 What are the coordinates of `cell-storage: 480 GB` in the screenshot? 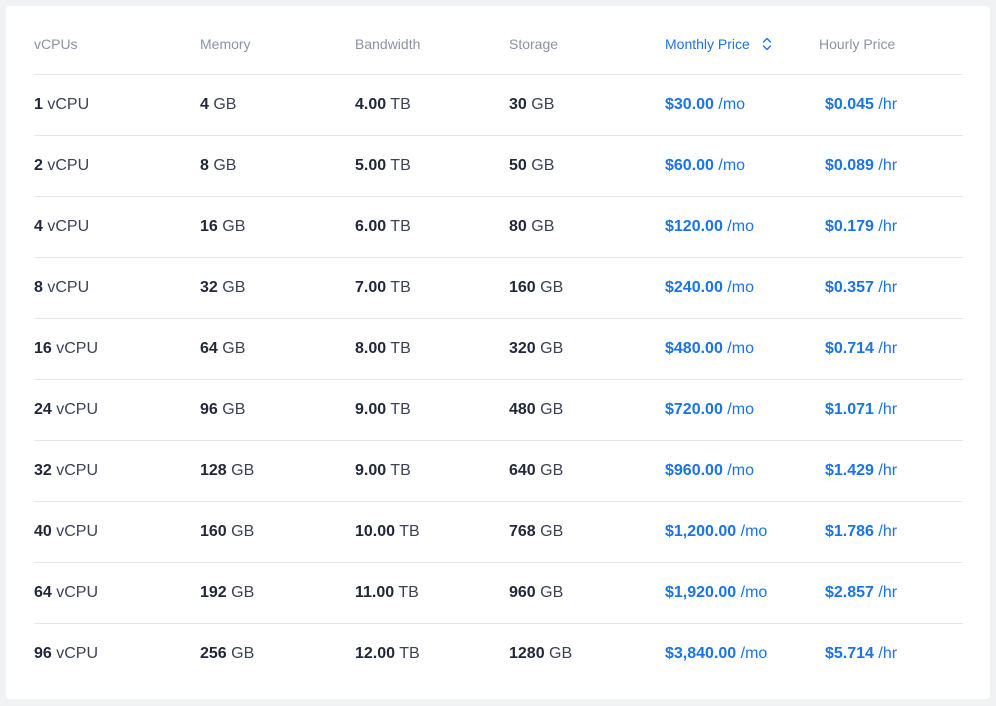 It's located at (536, 410).